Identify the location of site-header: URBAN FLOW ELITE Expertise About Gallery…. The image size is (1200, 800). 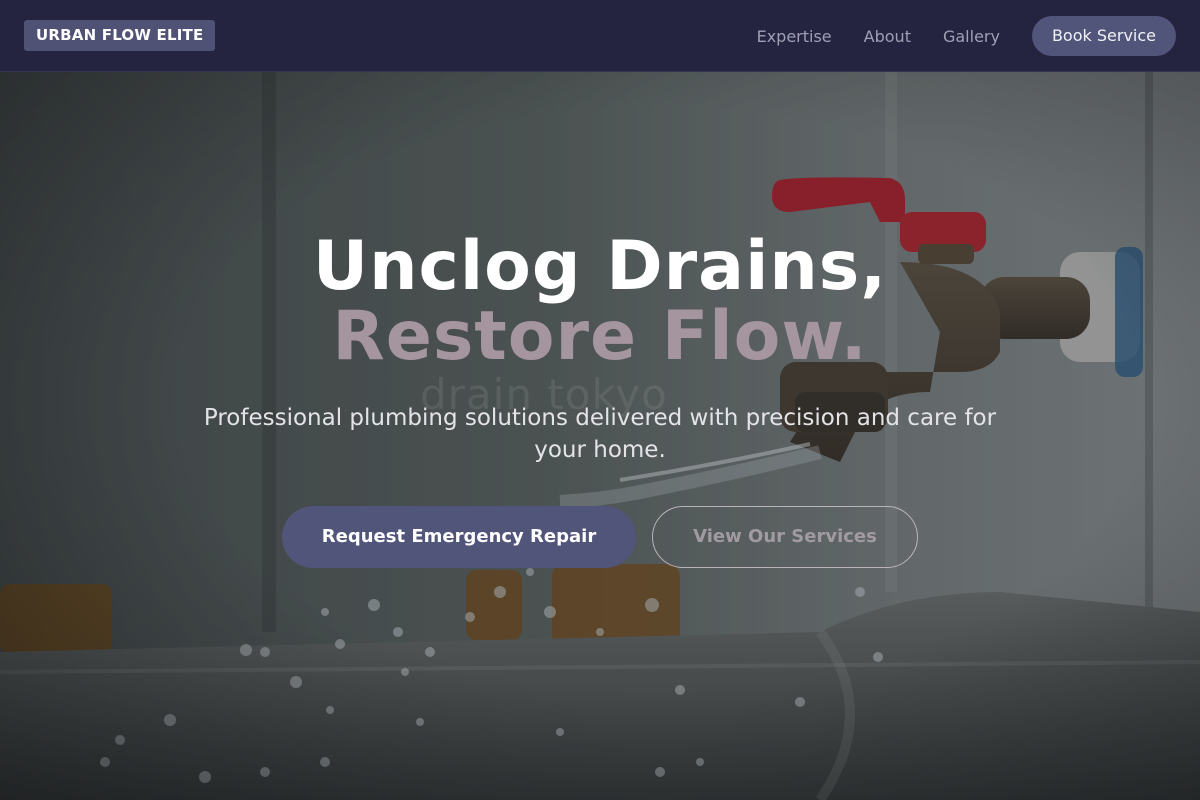
(600, 36).